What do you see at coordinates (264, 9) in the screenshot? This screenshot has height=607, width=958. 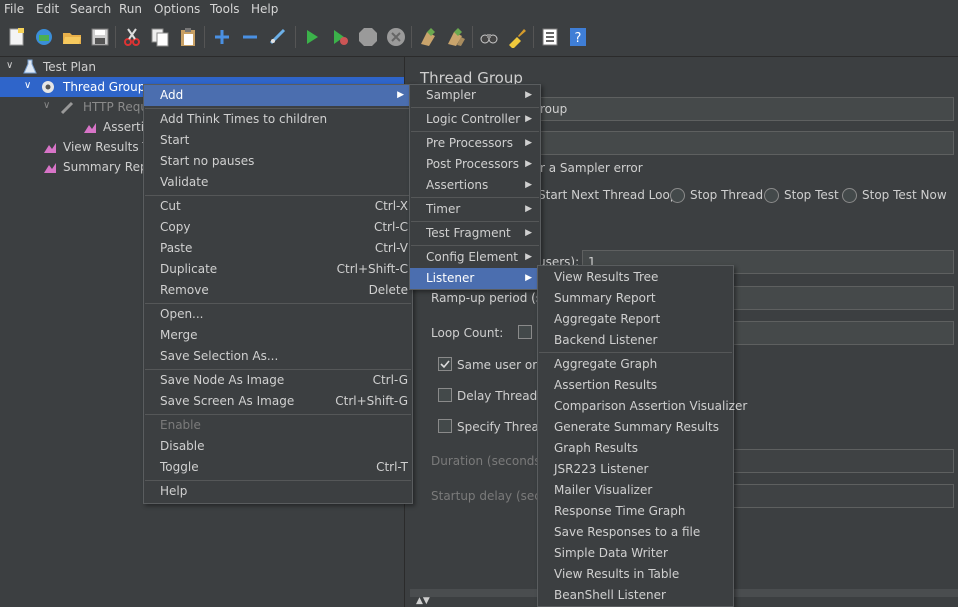 I see `menu-help: Help` at bounding box center [264, 9].